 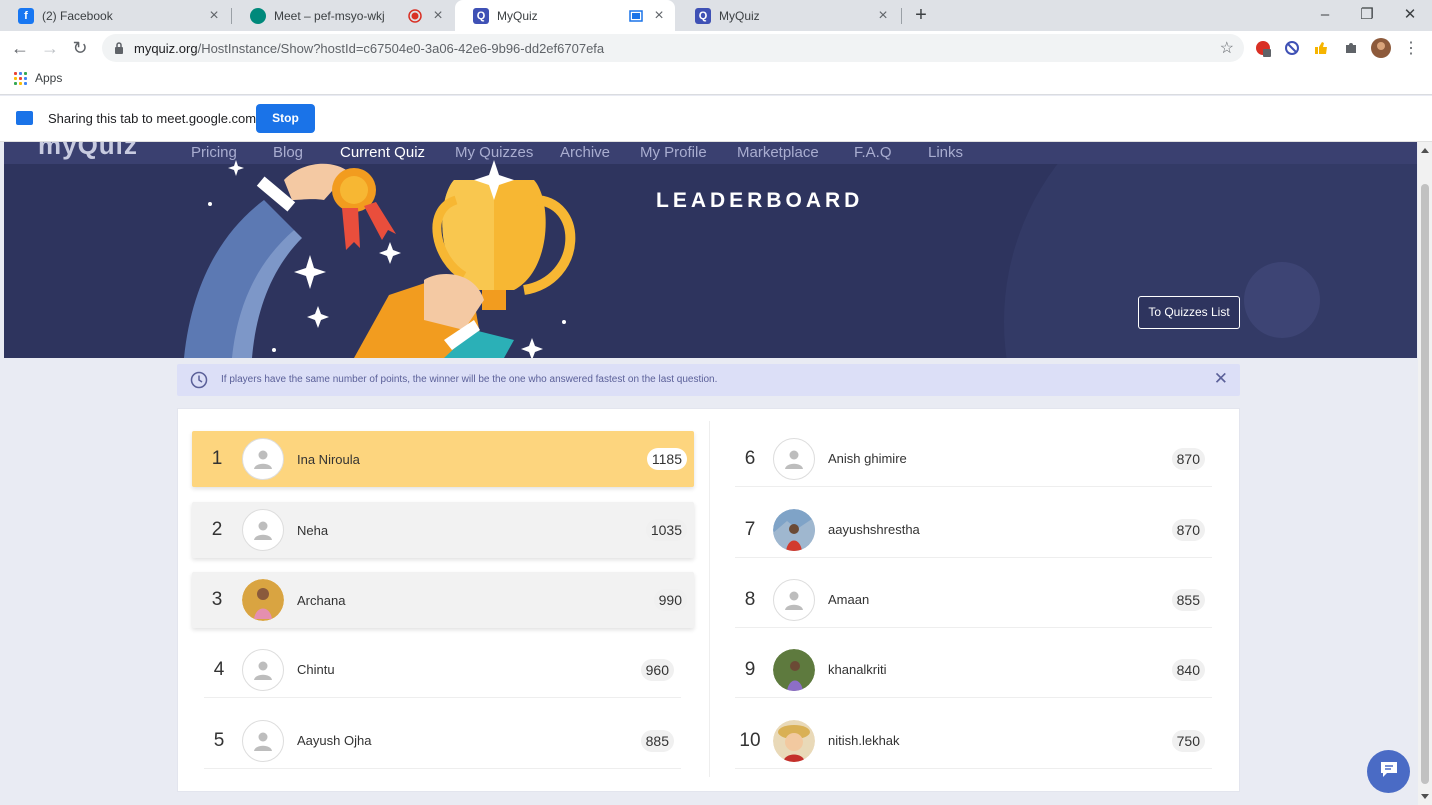 What do you see at coordinates (1292, 48) in the screenshot?
I see `block-extension-icon` at bounding box center [1292, 48].